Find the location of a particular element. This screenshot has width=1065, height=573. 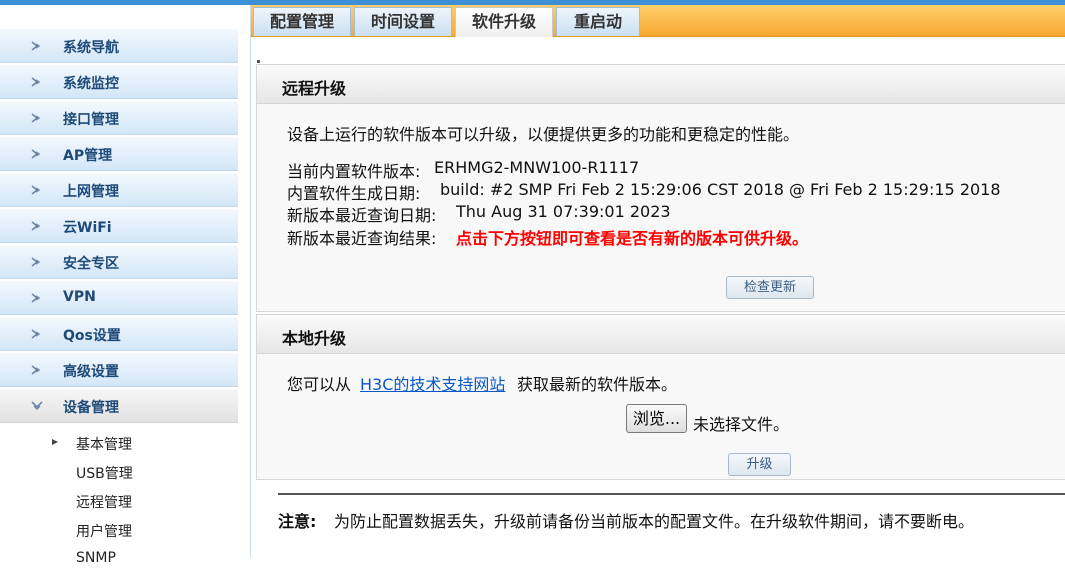

sidebar-item-label: 上网管理 is located at coordinates (91, 192).